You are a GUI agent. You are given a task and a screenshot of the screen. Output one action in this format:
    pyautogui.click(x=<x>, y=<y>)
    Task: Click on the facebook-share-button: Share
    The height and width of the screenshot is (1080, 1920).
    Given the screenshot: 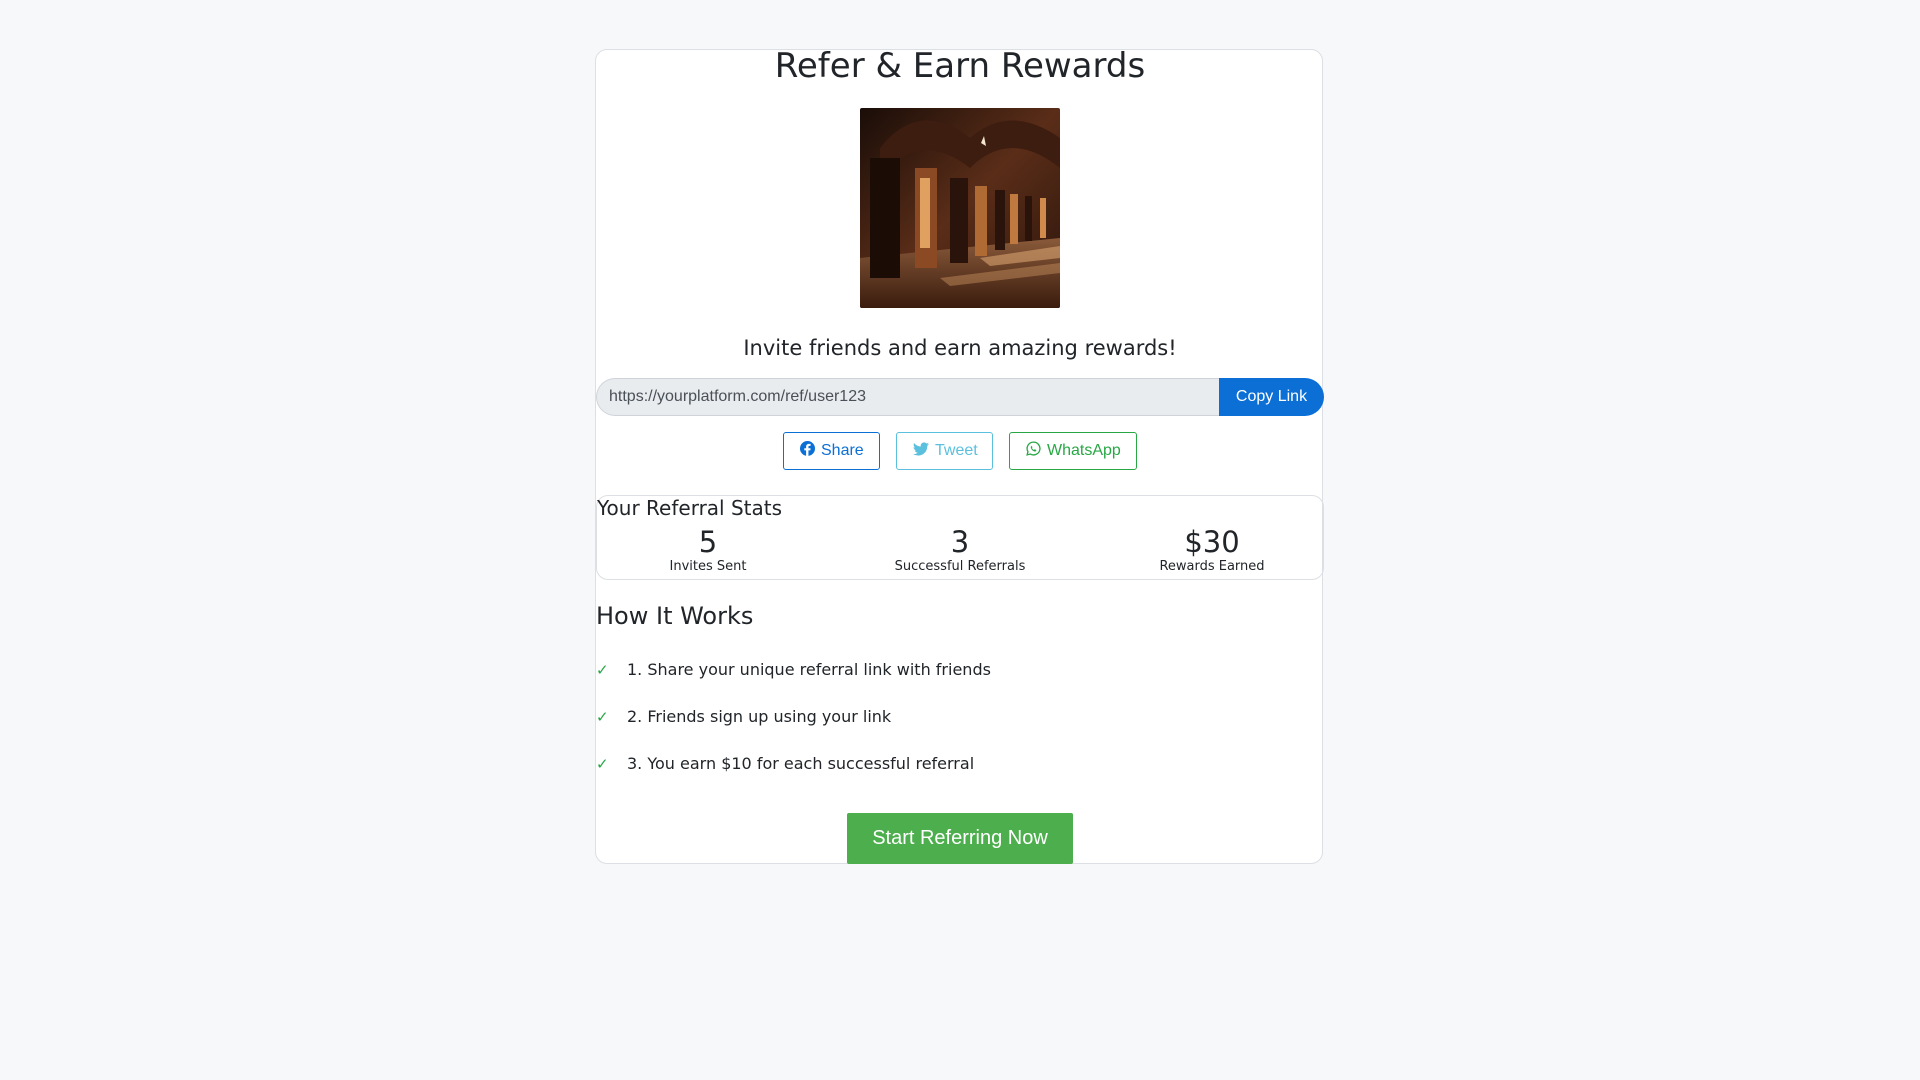 What is the action you would take?
    pyautogui.click(x=831, y=451)
    